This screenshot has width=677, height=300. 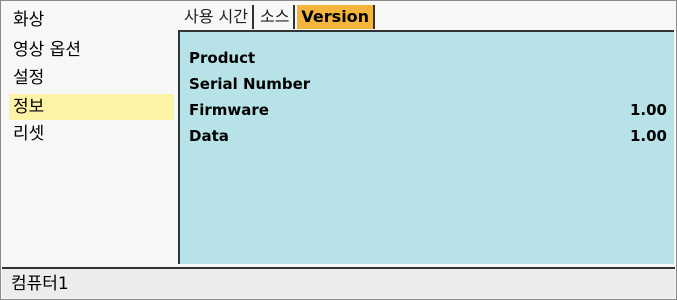 I want to click on info-row-product: Product, so click(x=428, y=58).